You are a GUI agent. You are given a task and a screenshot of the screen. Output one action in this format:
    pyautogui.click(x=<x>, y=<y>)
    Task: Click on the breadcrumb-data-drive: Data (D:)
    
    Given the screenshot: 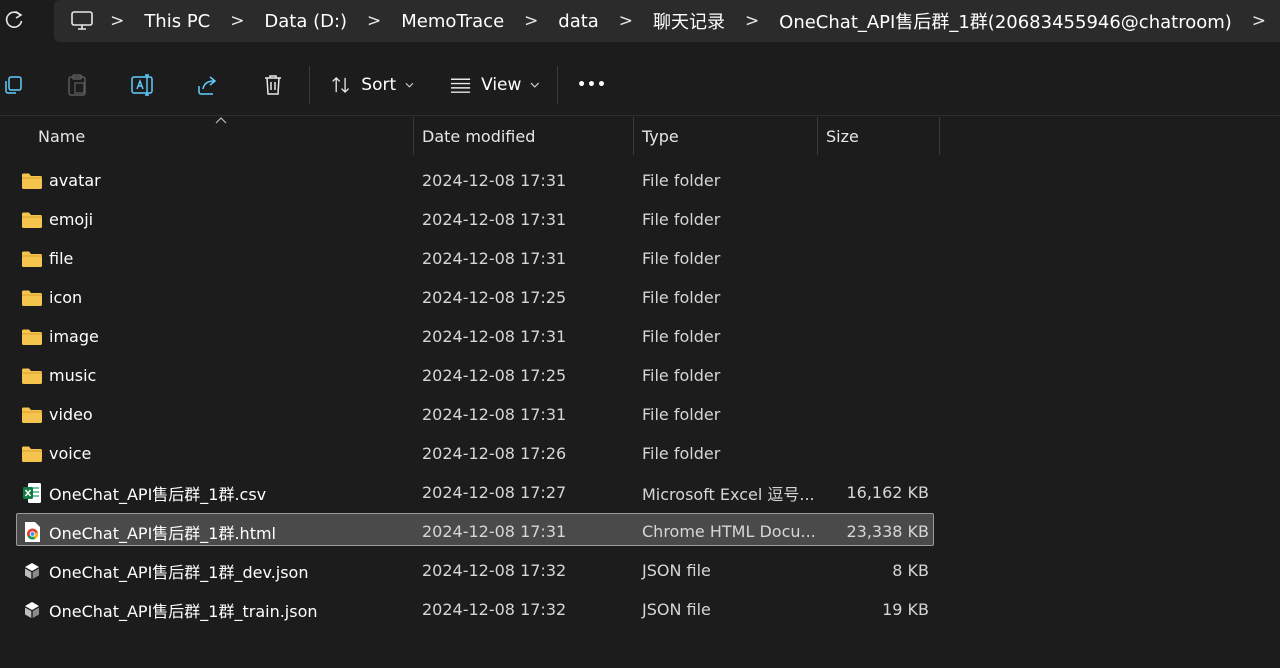 What is the action you would take?
    pyautogui.click(x=305, y=21)
    